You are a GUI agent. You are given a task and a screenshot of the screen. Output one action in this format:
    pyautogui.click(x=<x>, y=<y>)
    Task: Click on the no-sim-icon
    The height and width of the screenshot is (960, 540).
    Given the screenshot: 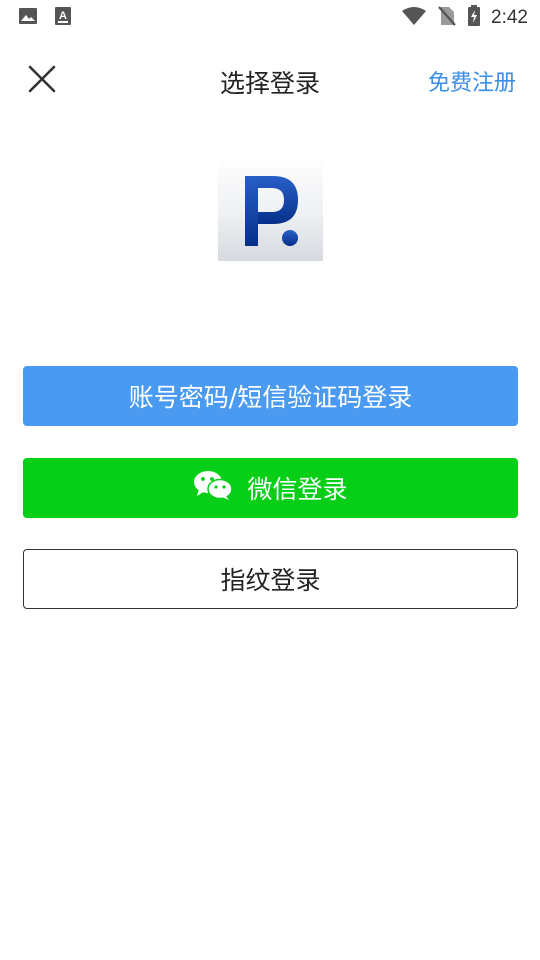 What is the action you would take?
    pyautogui.click(x=447, y=18)
    